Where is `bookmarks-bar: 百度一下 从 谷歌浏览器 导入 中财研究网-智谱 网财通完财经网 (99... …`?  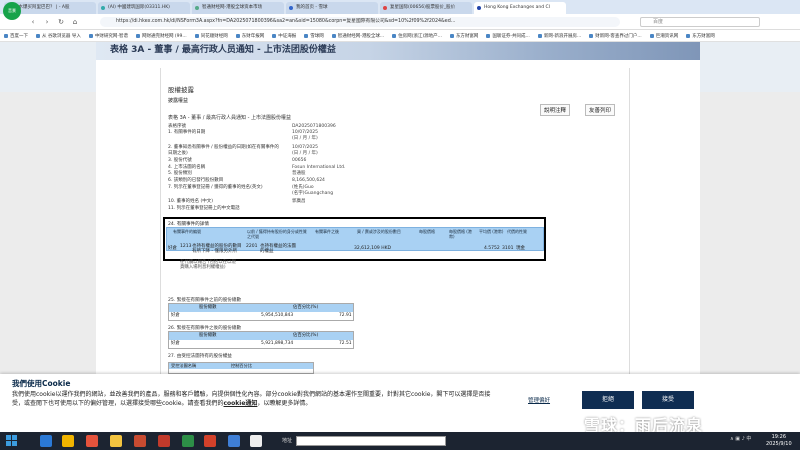 bookmarks-bar: 百度一下 从 谷歌浏览器 导入 中财研究网-智谱 网财通完财经网 (99... … is located at coordinates (400, 36).